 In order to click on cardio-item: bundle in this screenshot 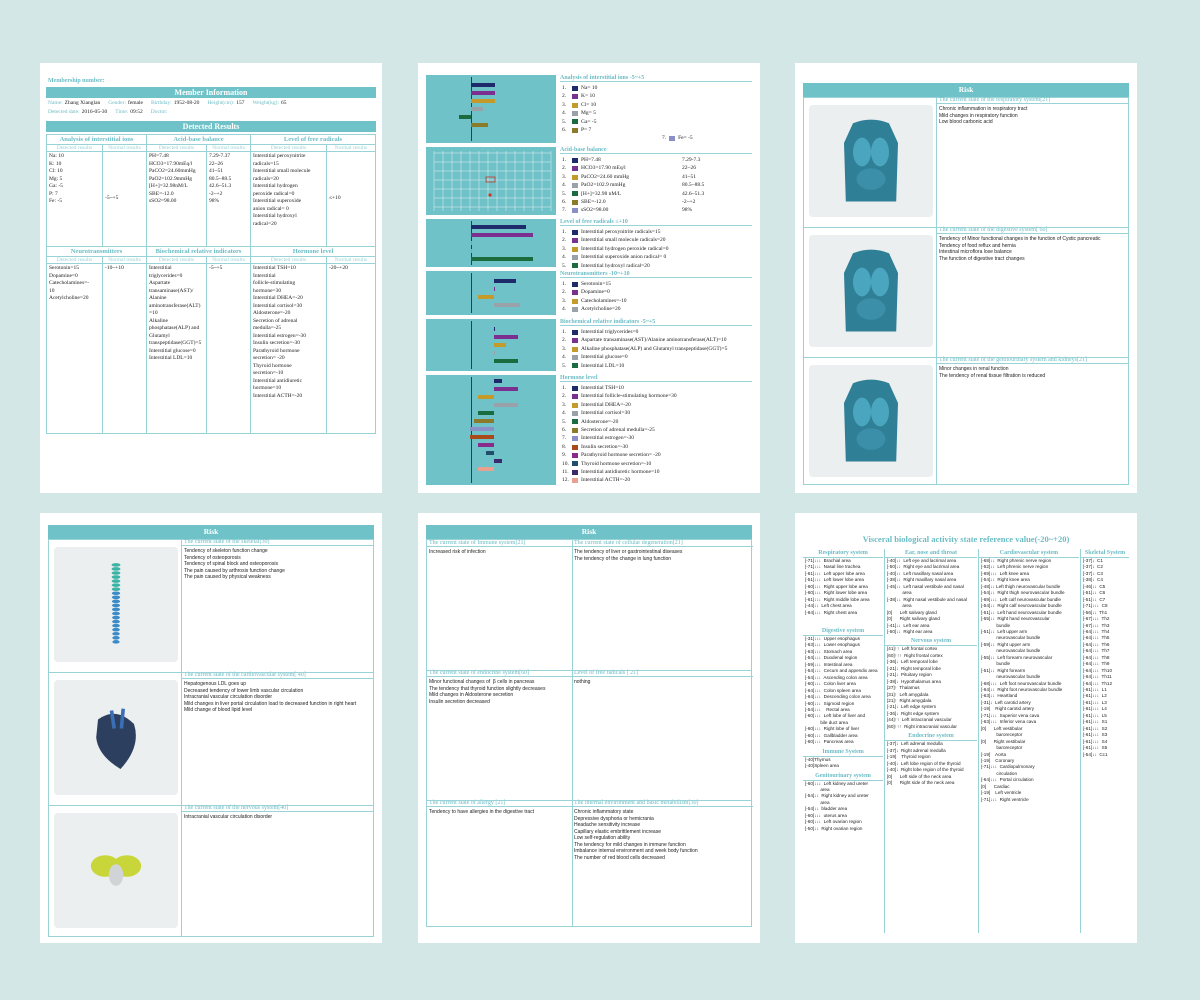, I will do `click(996, 625)`.